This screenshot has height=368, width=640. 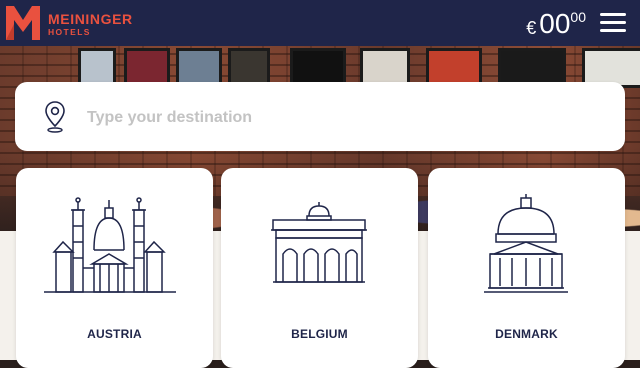 I want to click on cart-total: € 00 00, so click(x=556, y=23).